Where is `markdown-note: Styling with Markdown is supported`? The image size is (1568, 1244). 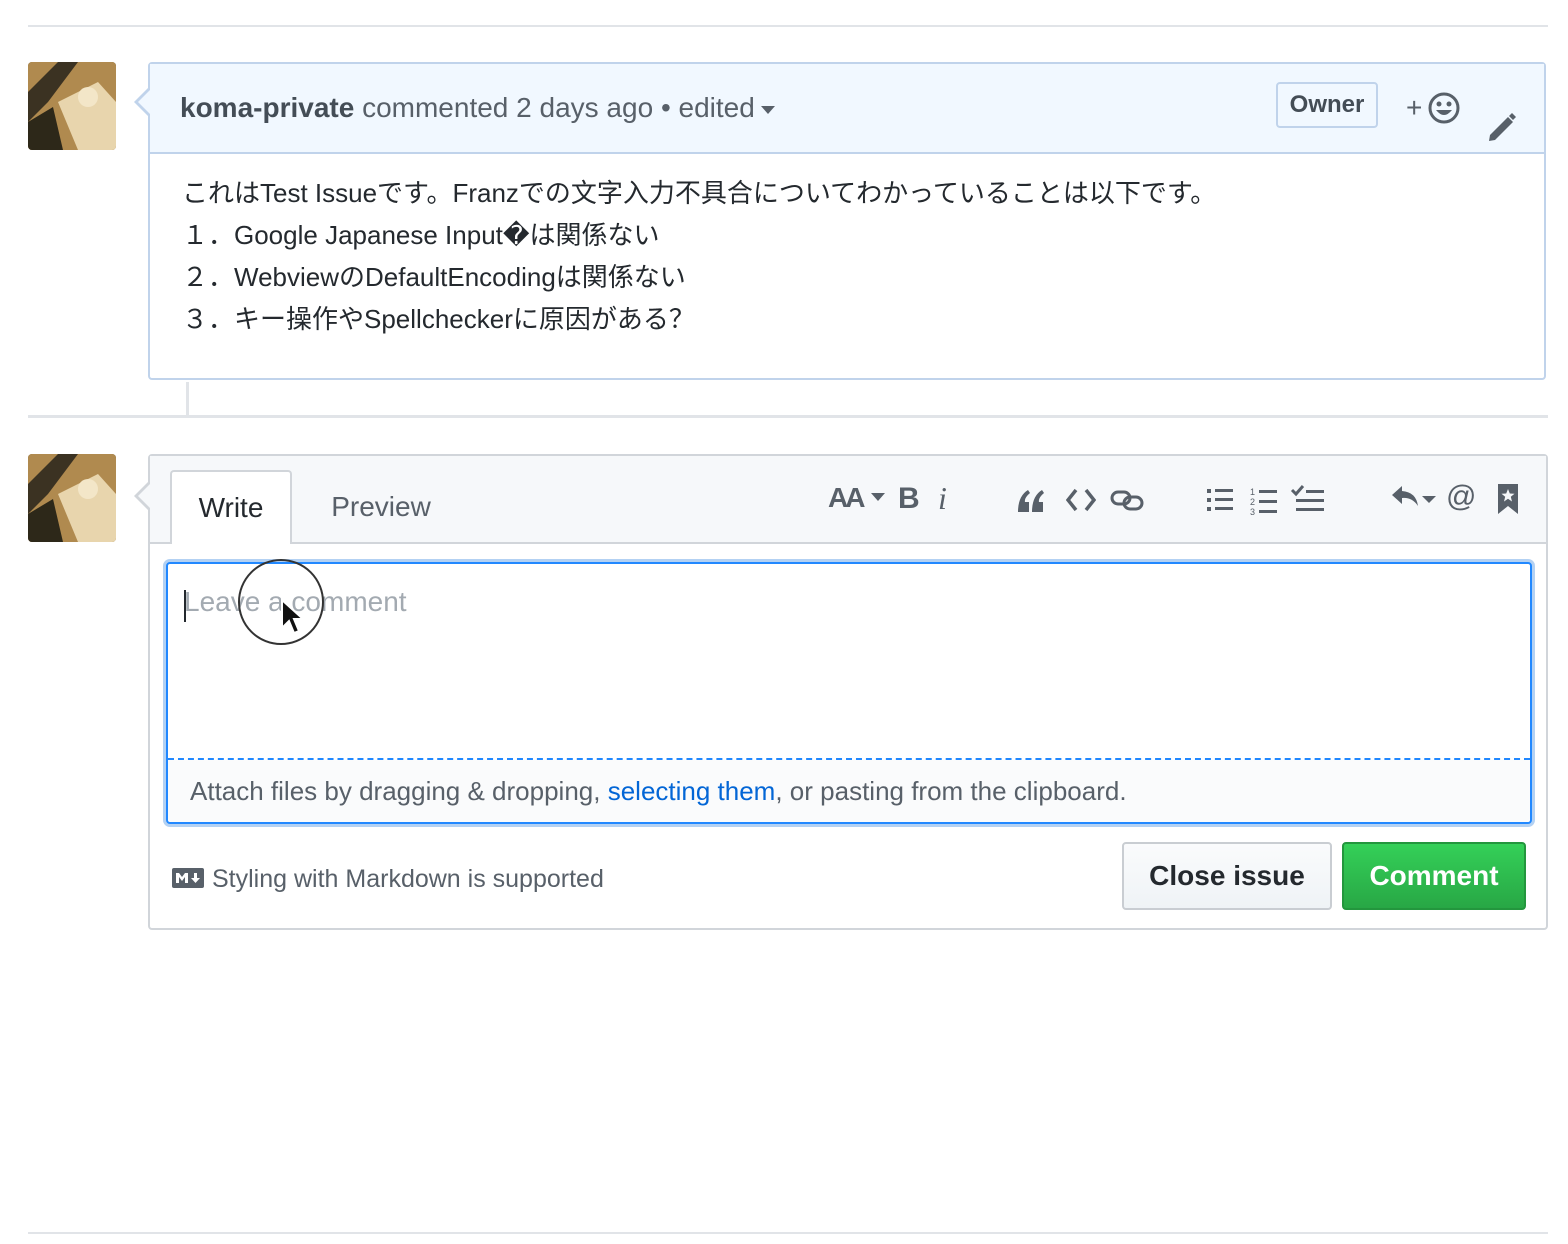
markdown-note: Styling with Markdown is supported is located at coordinates (408, 879).